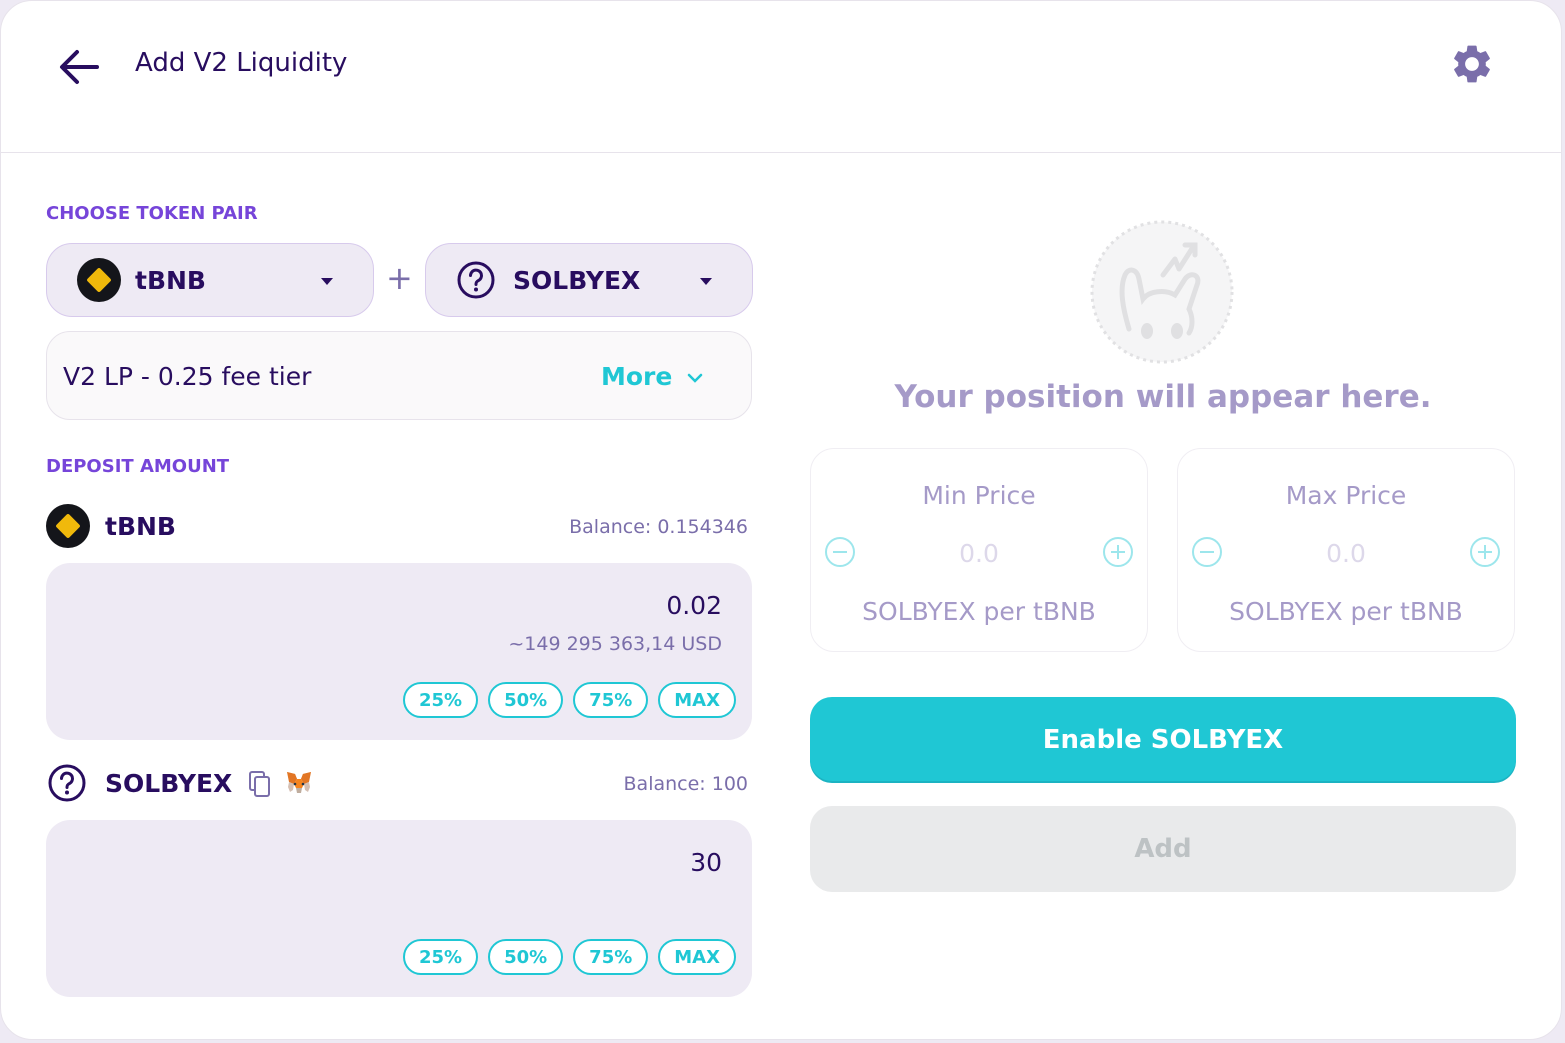 The height and width of the screenshot is (1043, 1565). I want to click on metamask-icon, so click(299, 783).